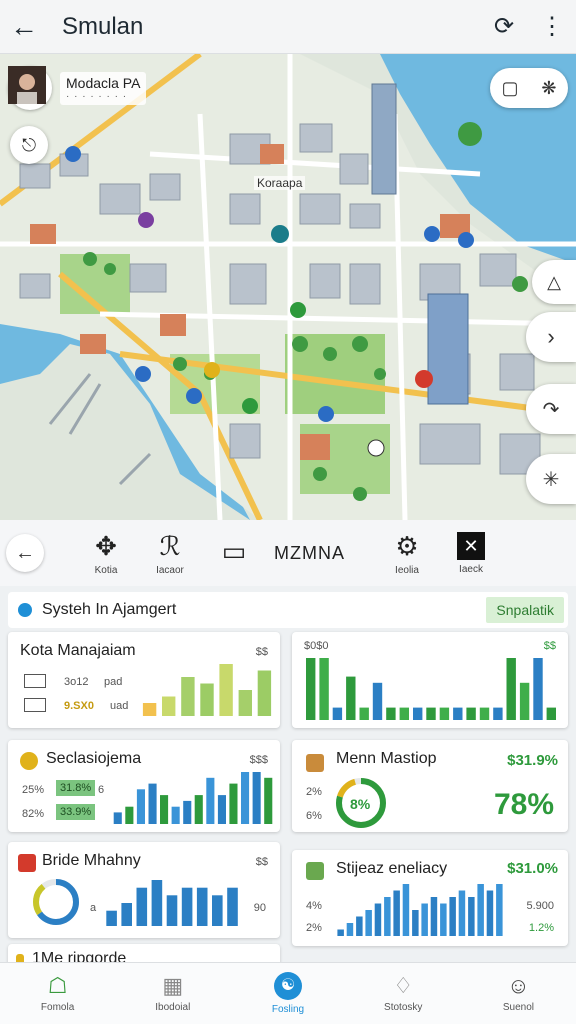 This screenshot has height=1024, width=576. I want to click on close-box-icon: ✕, so click(471, 545).